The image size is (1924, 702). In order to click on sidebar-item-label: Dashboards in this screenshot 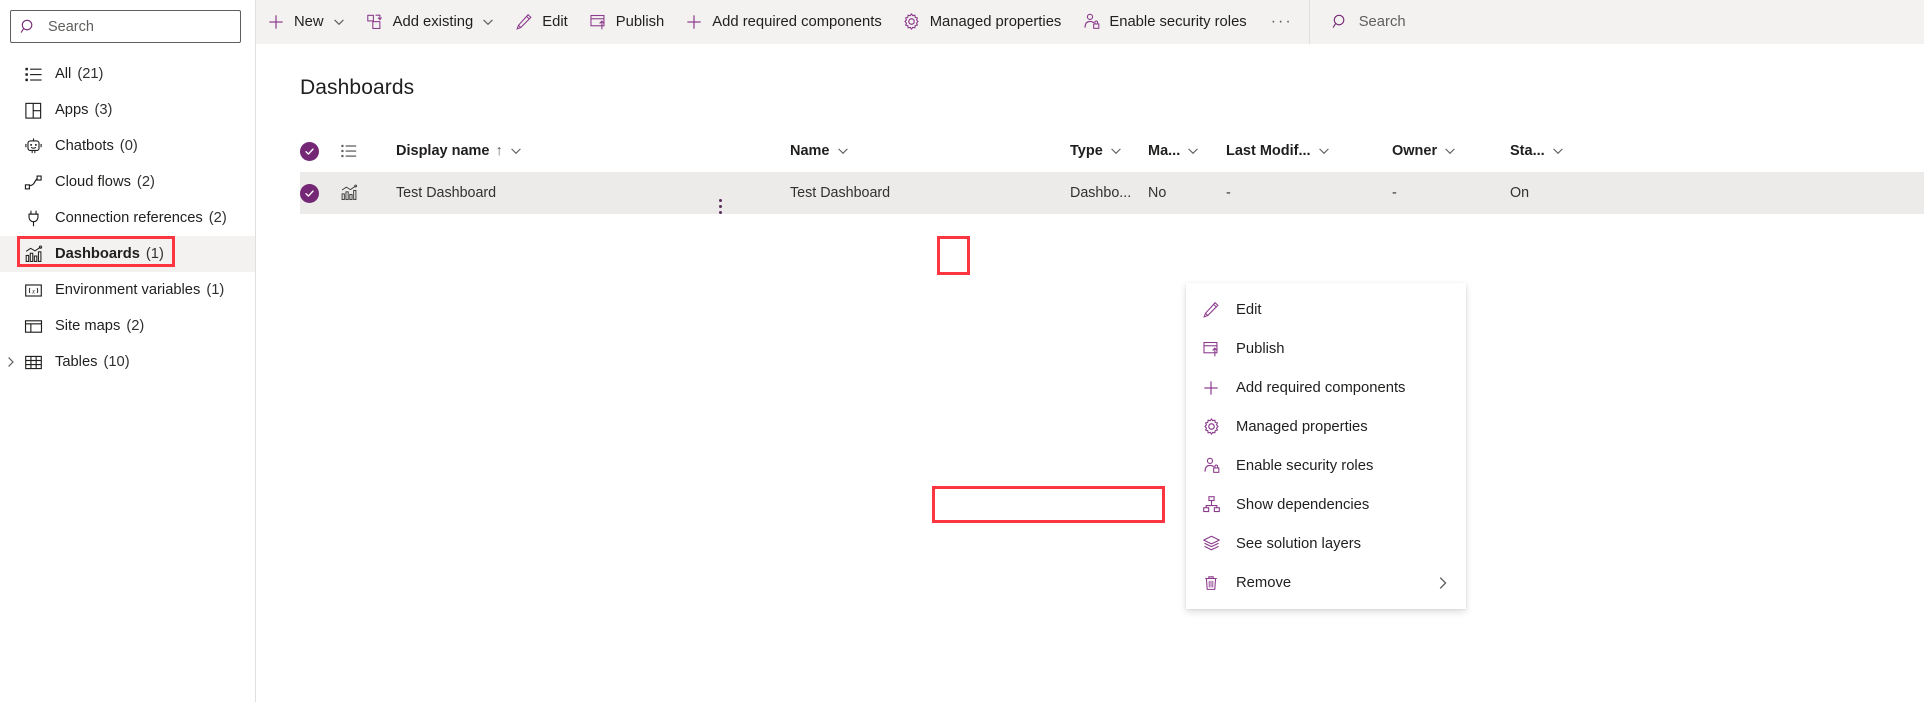, I will do `click(97, 254)`.